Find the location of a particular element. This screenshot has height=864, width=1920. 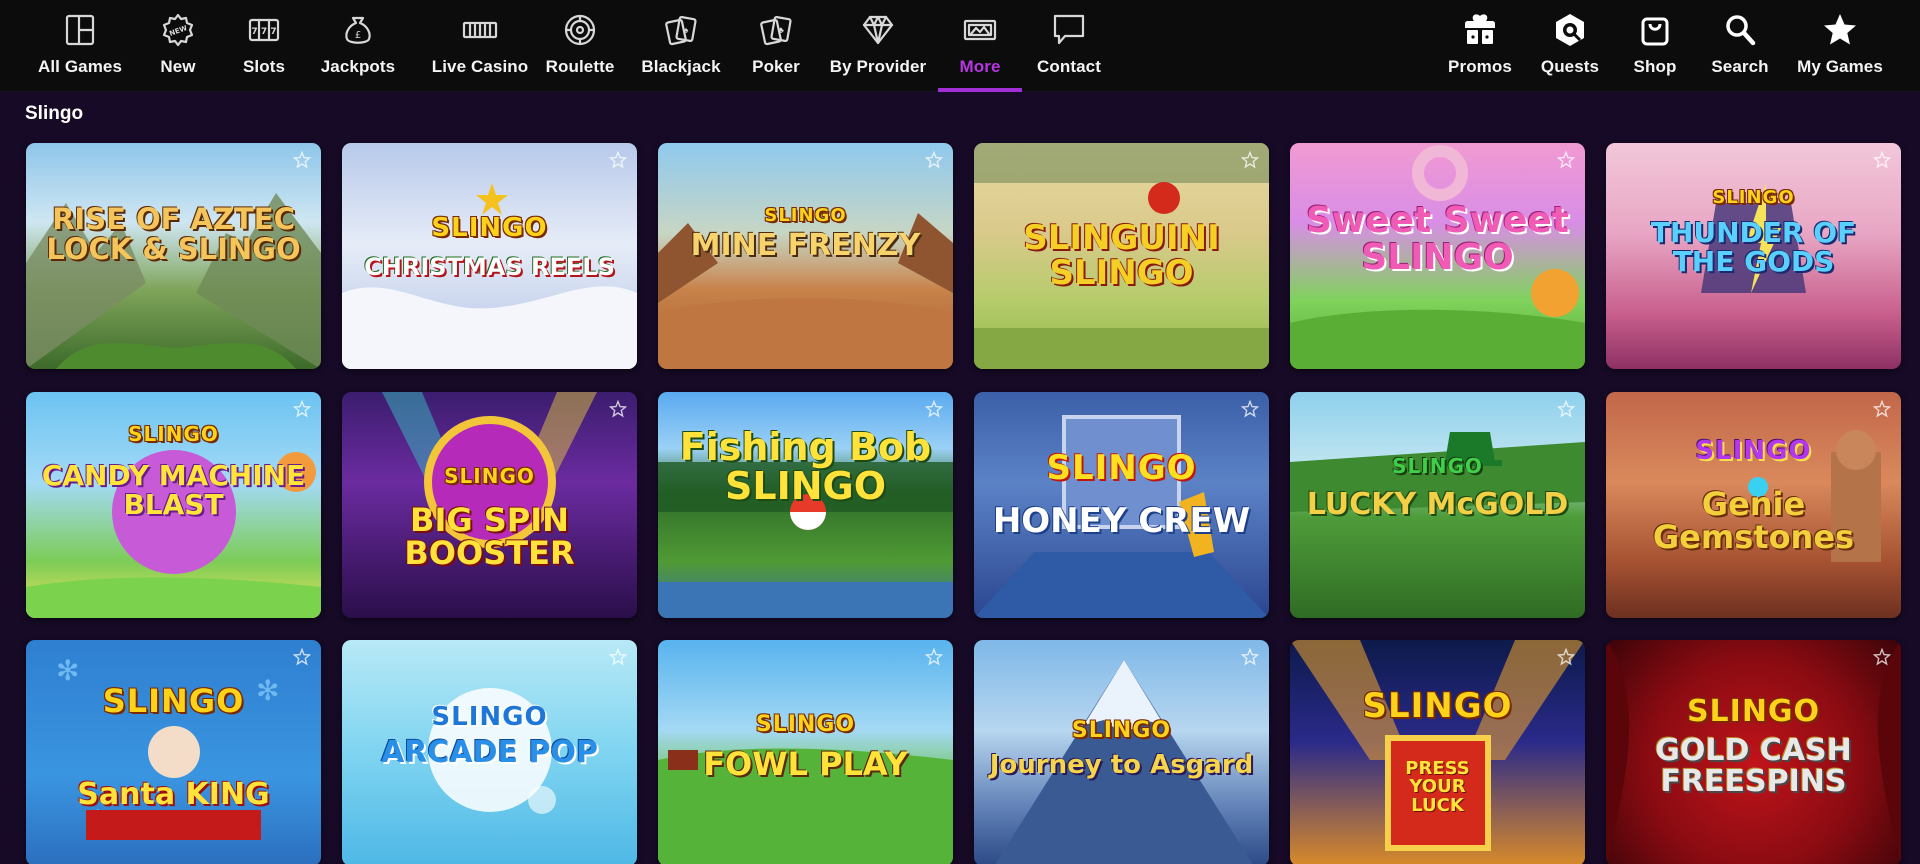

game-tile-genie-gemstones: SLINGO Genie Gemstones is located at coordinates (1753, 505).